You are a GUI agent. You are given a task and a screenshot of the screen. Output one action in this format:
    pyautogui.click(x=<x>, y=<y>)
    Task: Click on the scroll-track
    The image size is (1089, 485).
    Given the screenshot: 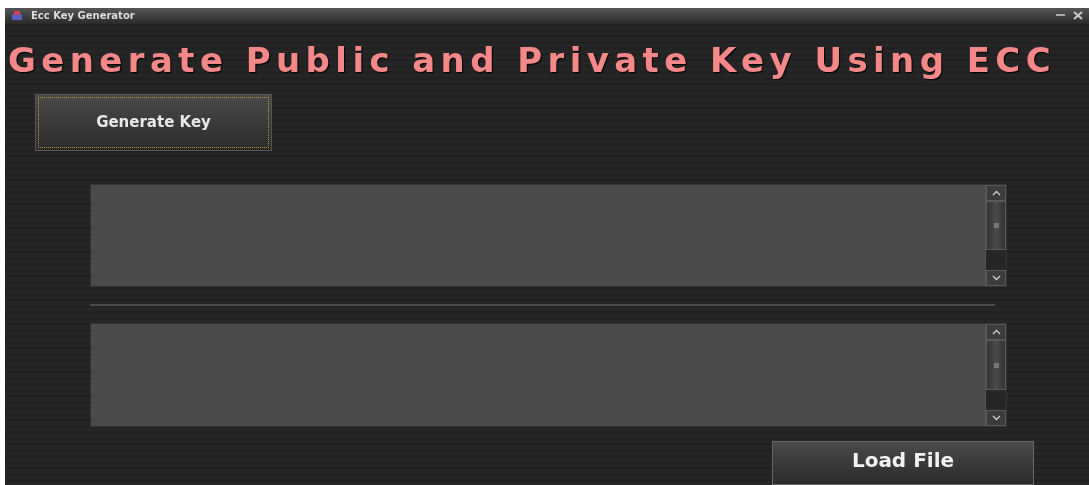 What is the action you would take?
    pyautogui.click(x=996, y=400)
    